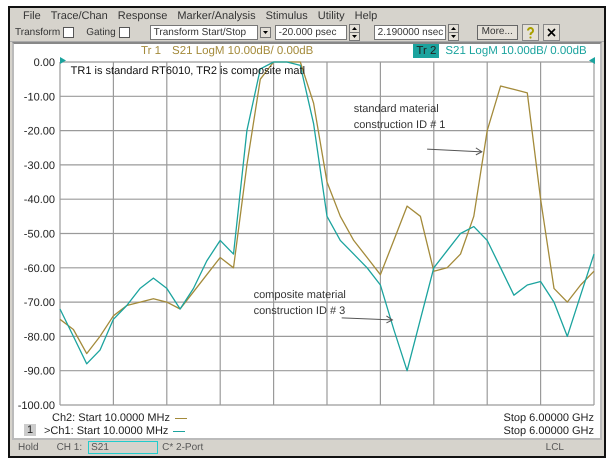 Image resolution: width=613 pixels, height=464 pixels. Describe the element at coordinates (331, 16) in the screenshot. I see `menu-item: Utility` at that location.